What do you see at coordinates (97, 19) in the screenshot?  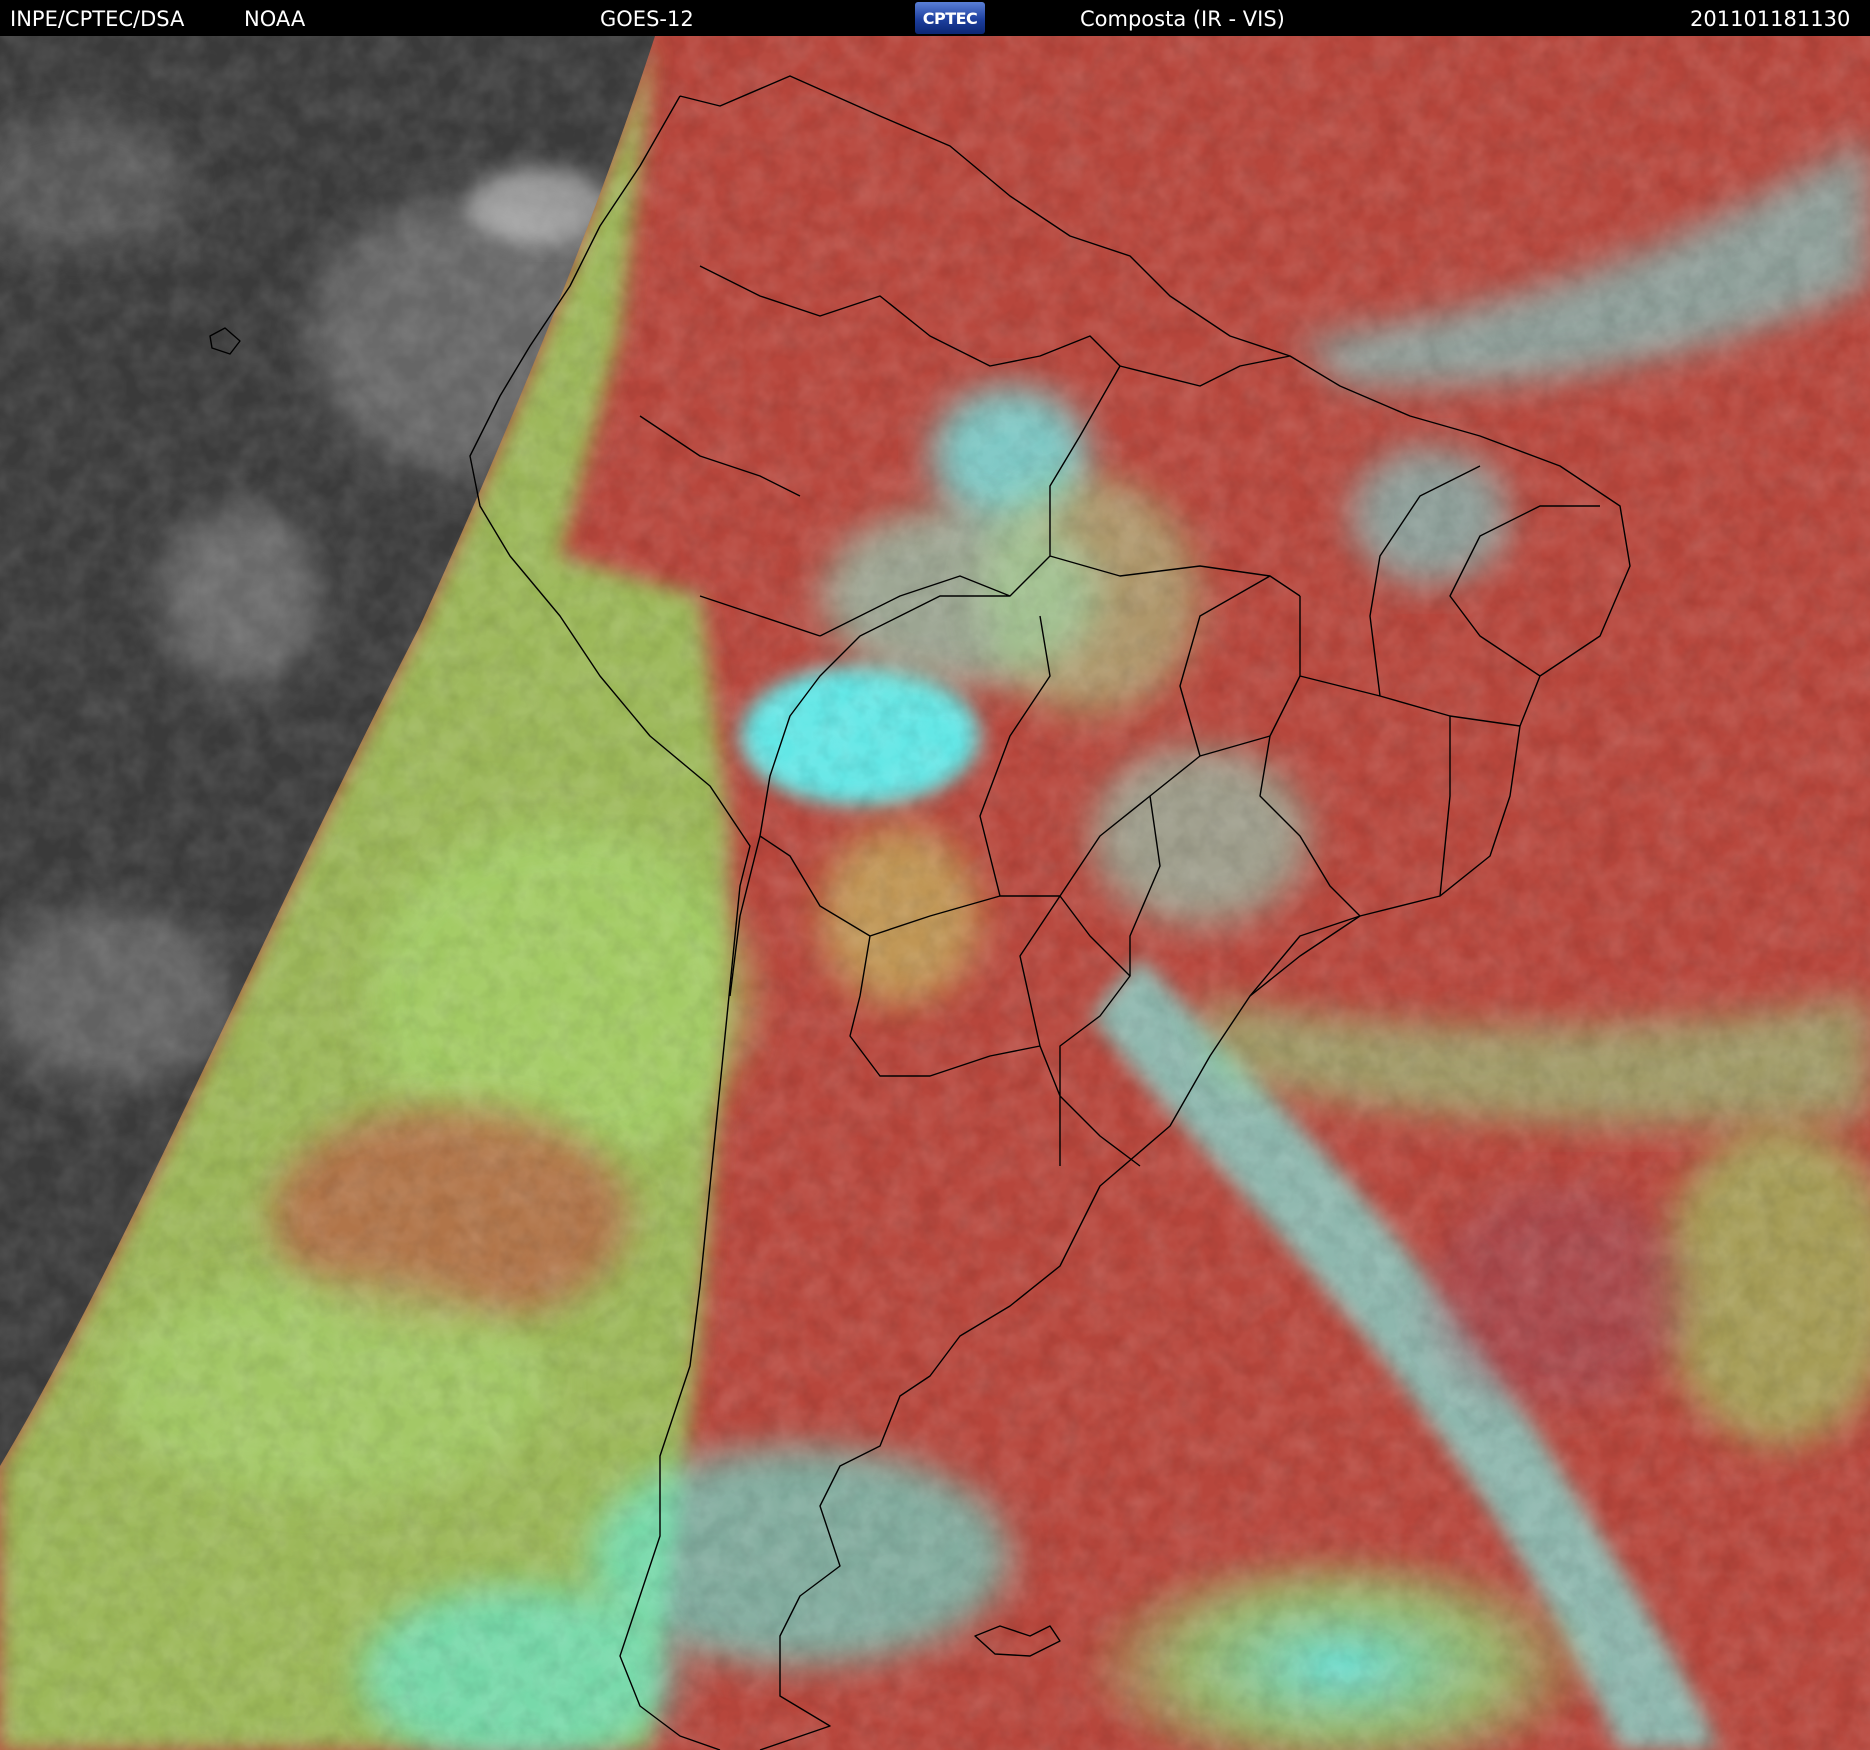 I see `institution-label: INPE/CPTEC/DSA` at bounding box center [97, 19].